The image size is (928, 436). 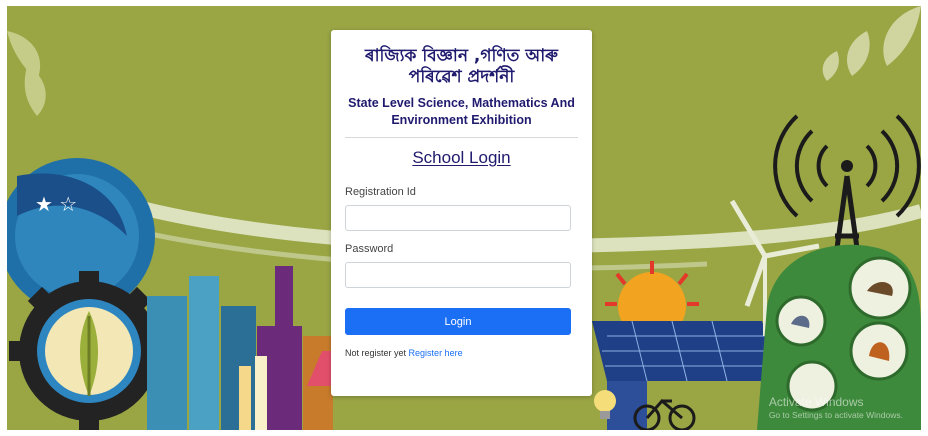 I want to click on leaf-decoration-right-icon, so click(x=871, y=43).